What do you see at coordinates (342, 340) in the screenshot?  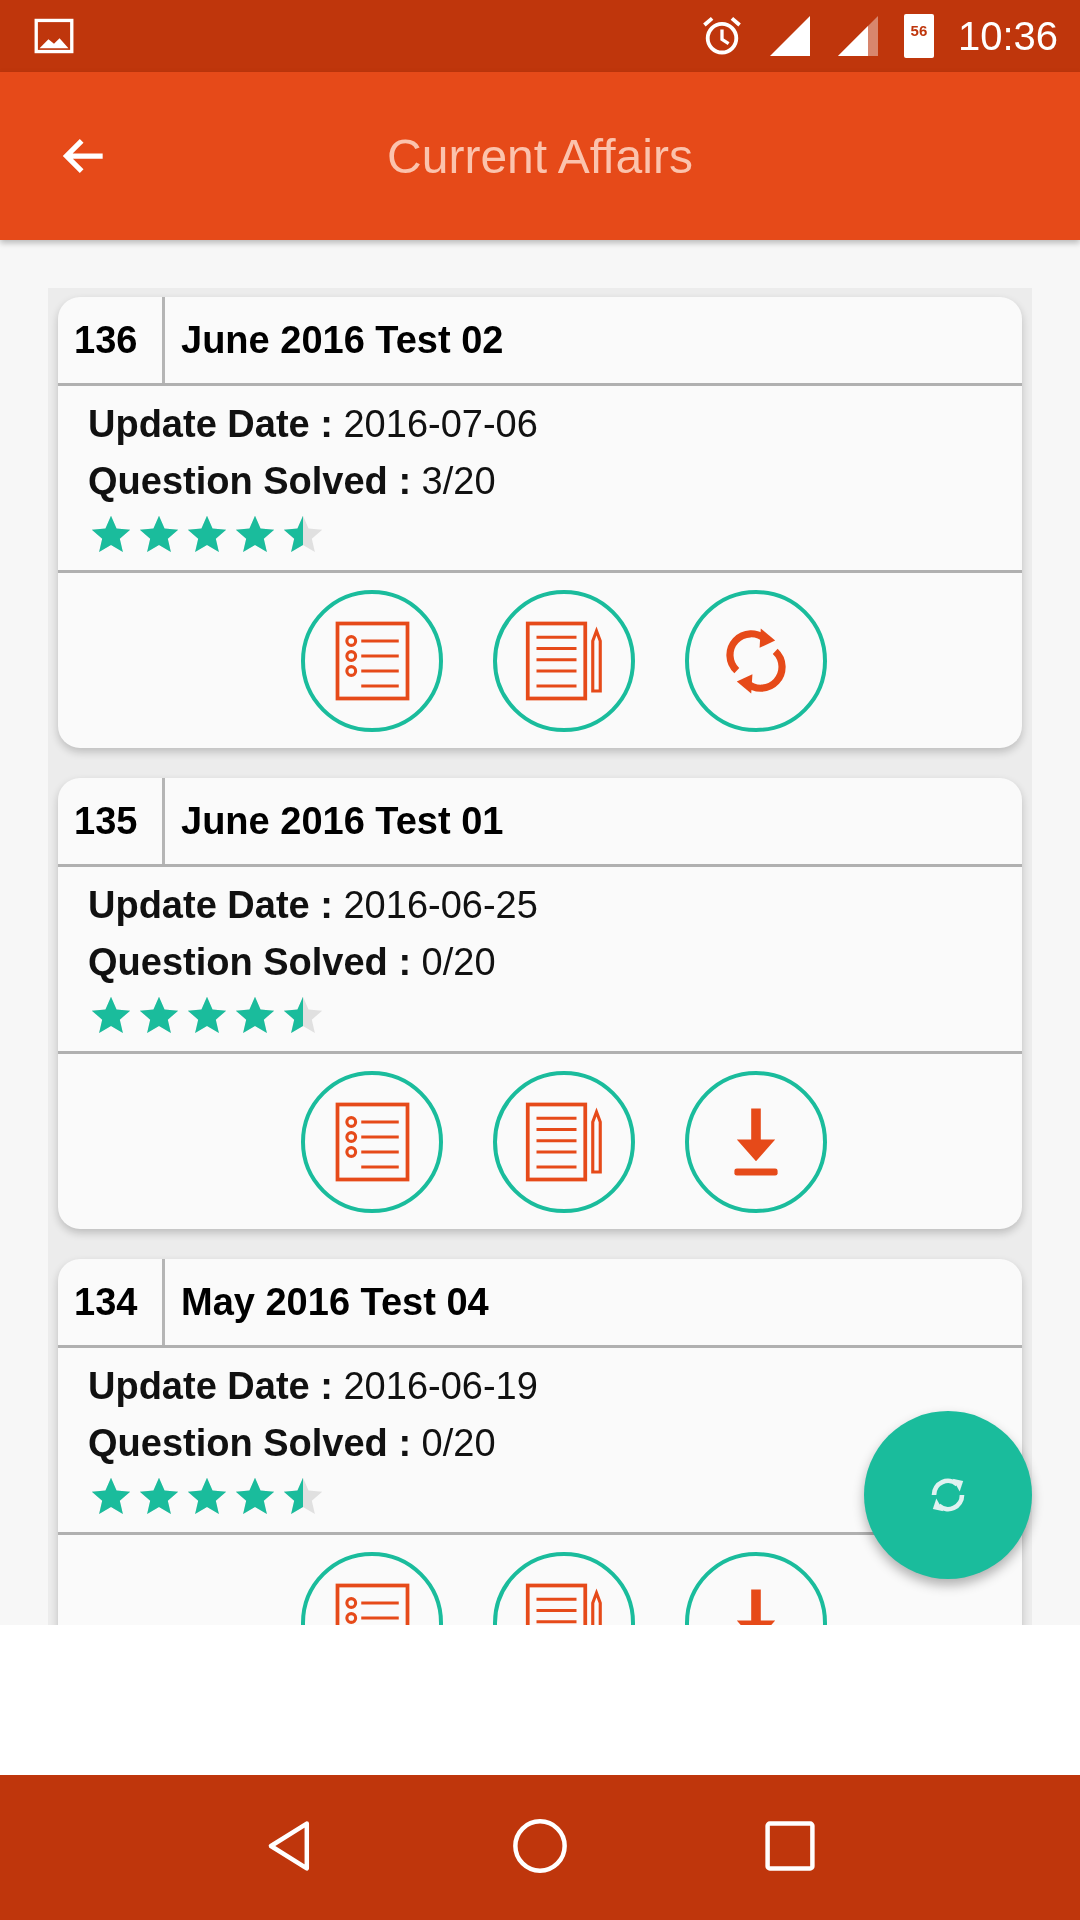 I see `test-title: June 2016 Test 02` at bounding box center [342, 340].